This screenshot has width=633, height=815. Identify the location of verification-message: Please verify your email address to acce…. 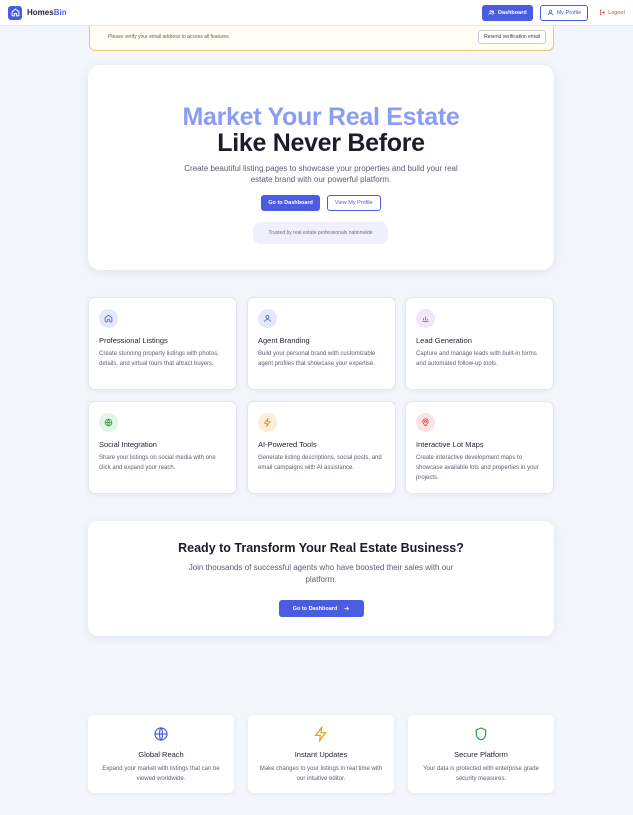
(169, 37).